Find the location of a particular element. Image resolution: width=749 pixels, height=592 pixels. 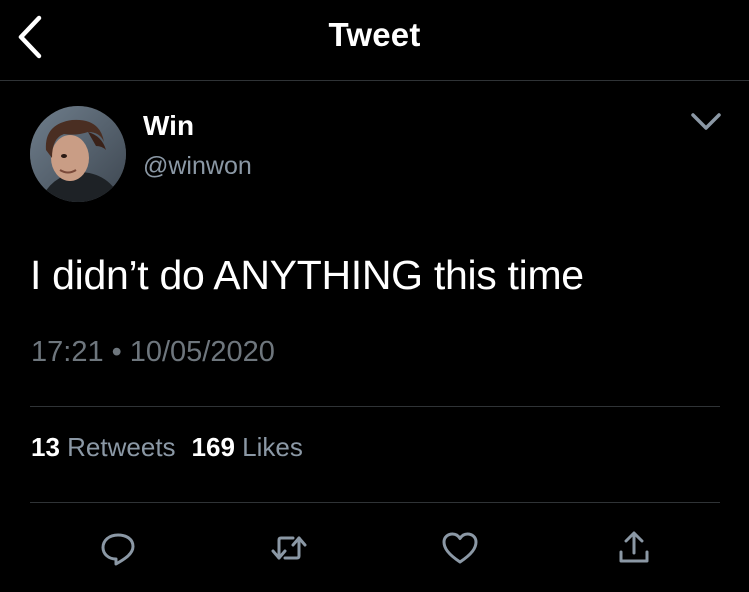

more-options-button is located at coordinates (706, 122).